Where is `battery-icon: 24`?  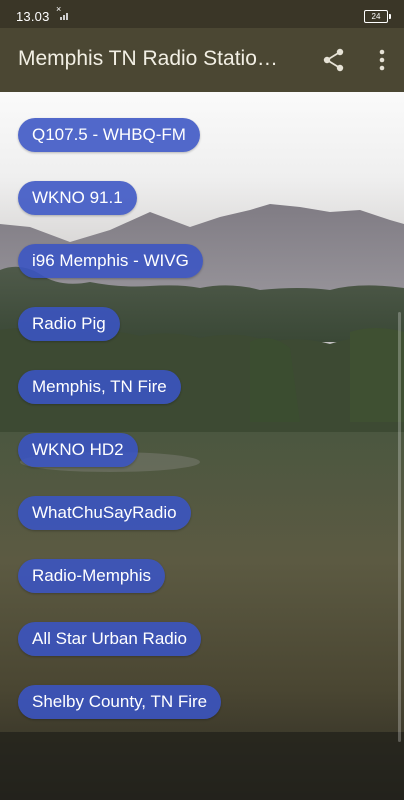
battery-icon: 24 is located at coordinates (377, 16).